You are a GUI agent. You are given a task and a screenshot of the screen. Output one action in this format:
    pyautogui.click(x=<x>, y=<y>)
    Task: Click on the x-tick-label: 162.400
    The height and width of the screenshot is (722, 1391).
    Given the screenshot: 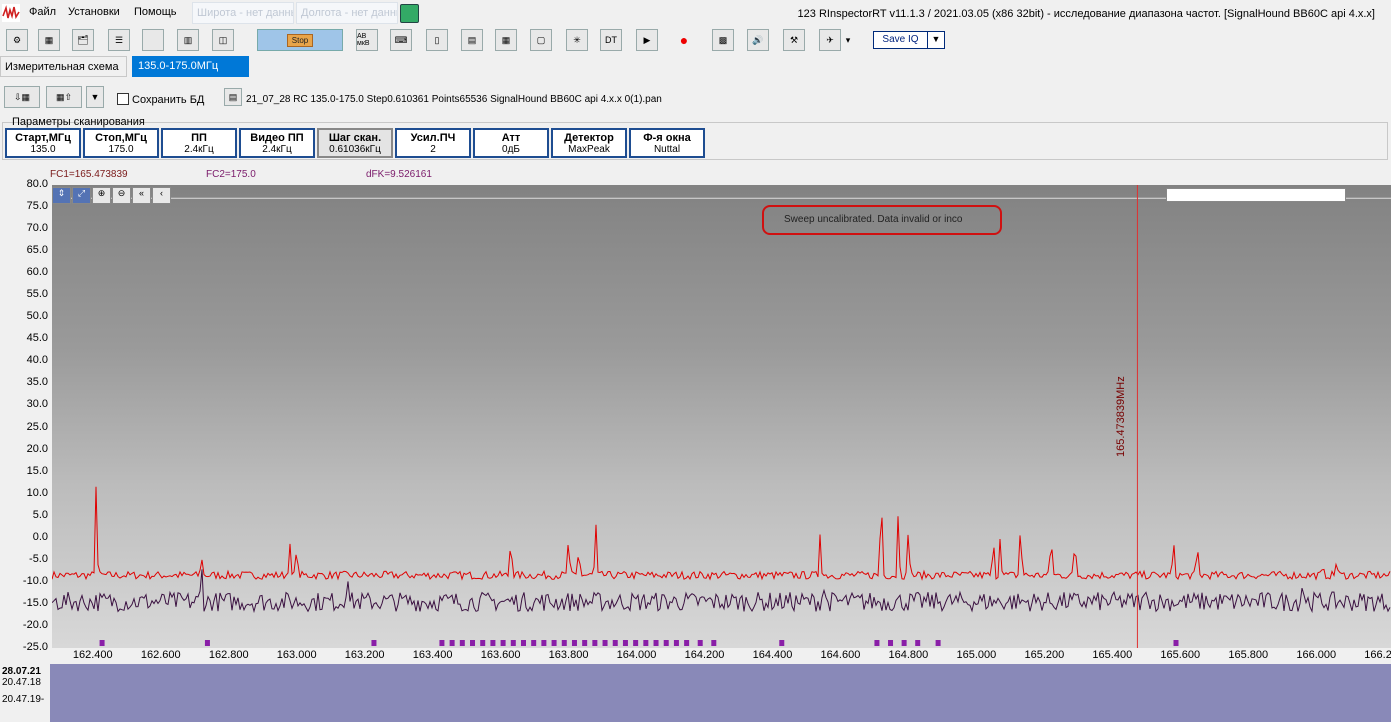 What is the action you would take?
    pyautogui.click(x=92, y=655)
    